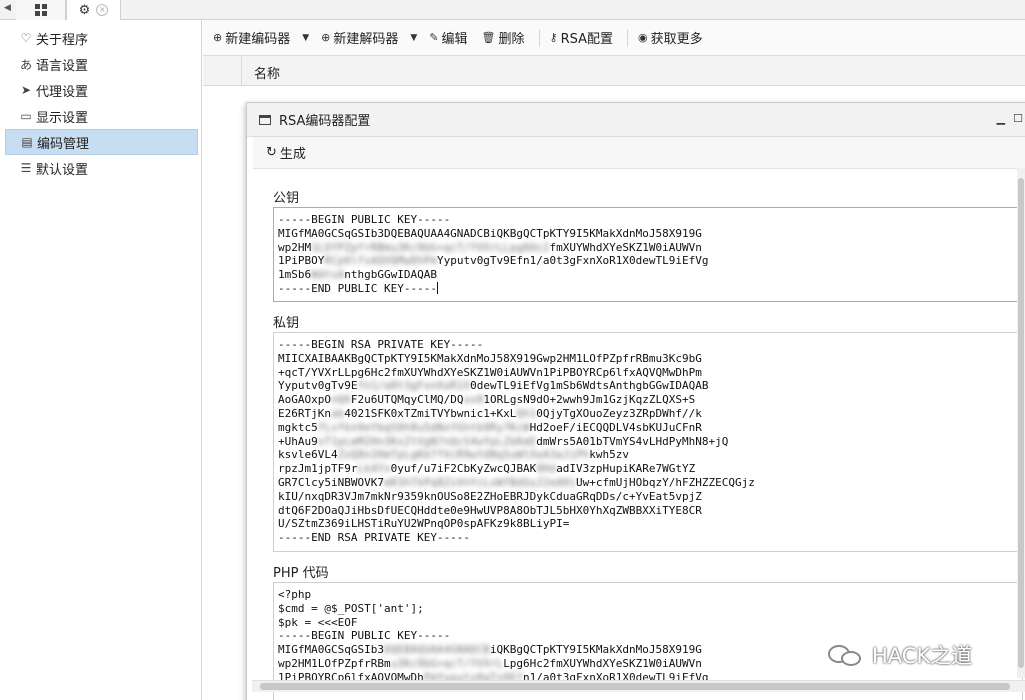 This screenshot has height=700, width=1025. What do you see at coordinates (670, 37) in the screenshot?
I see `get-more-button: ◉ 获取更多` at bounding box center [670, 37].